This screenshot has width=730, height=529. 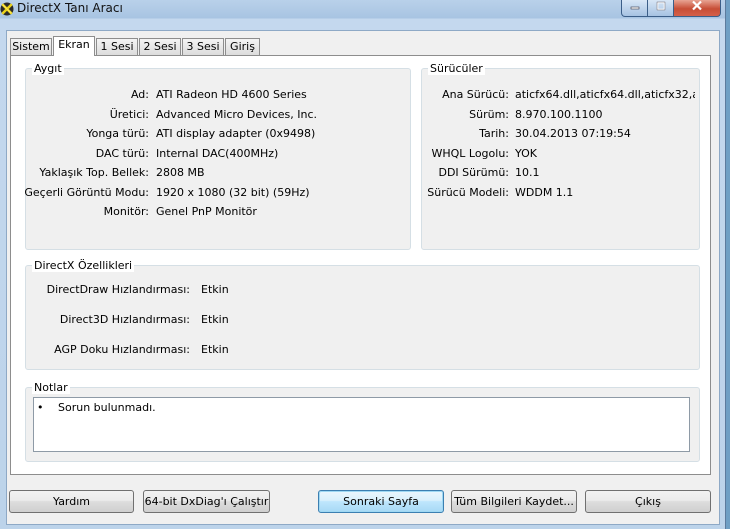 I want to click on dac-type-value: Internal DAC(400MHz), so click(x=217, y=153).